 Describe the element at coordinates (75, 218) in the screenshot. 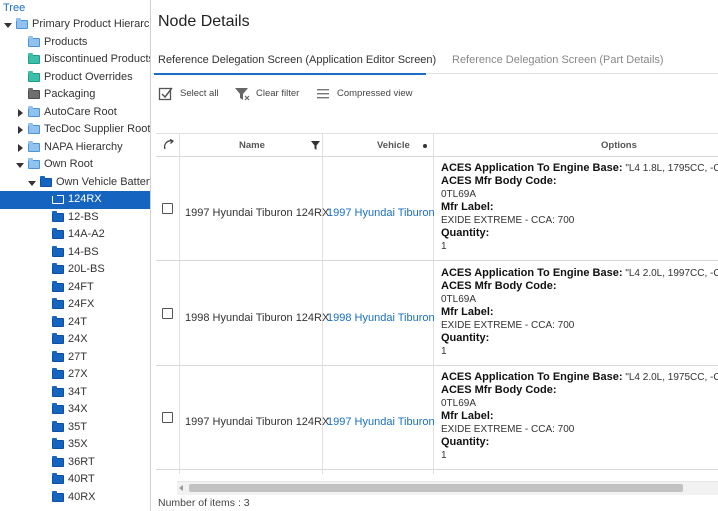

I see `tree-item: 12-BS` at that location.